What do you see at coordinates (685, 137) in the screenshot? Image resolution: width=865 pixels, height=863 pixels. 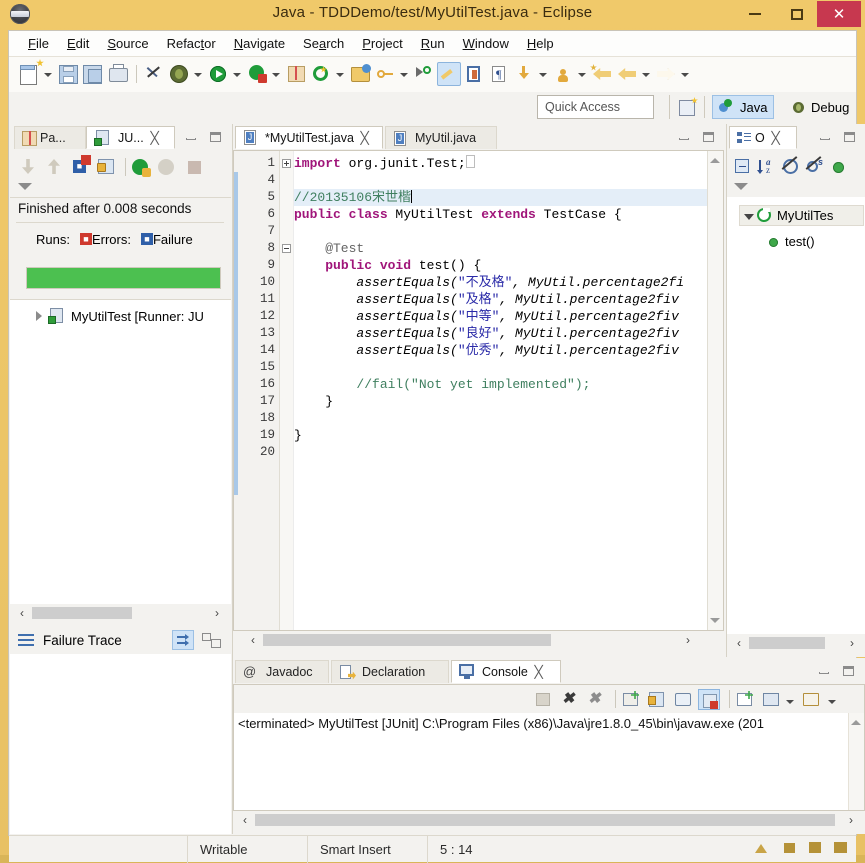 I see `editor-minimize-icon` at bounding box center [685, 137].